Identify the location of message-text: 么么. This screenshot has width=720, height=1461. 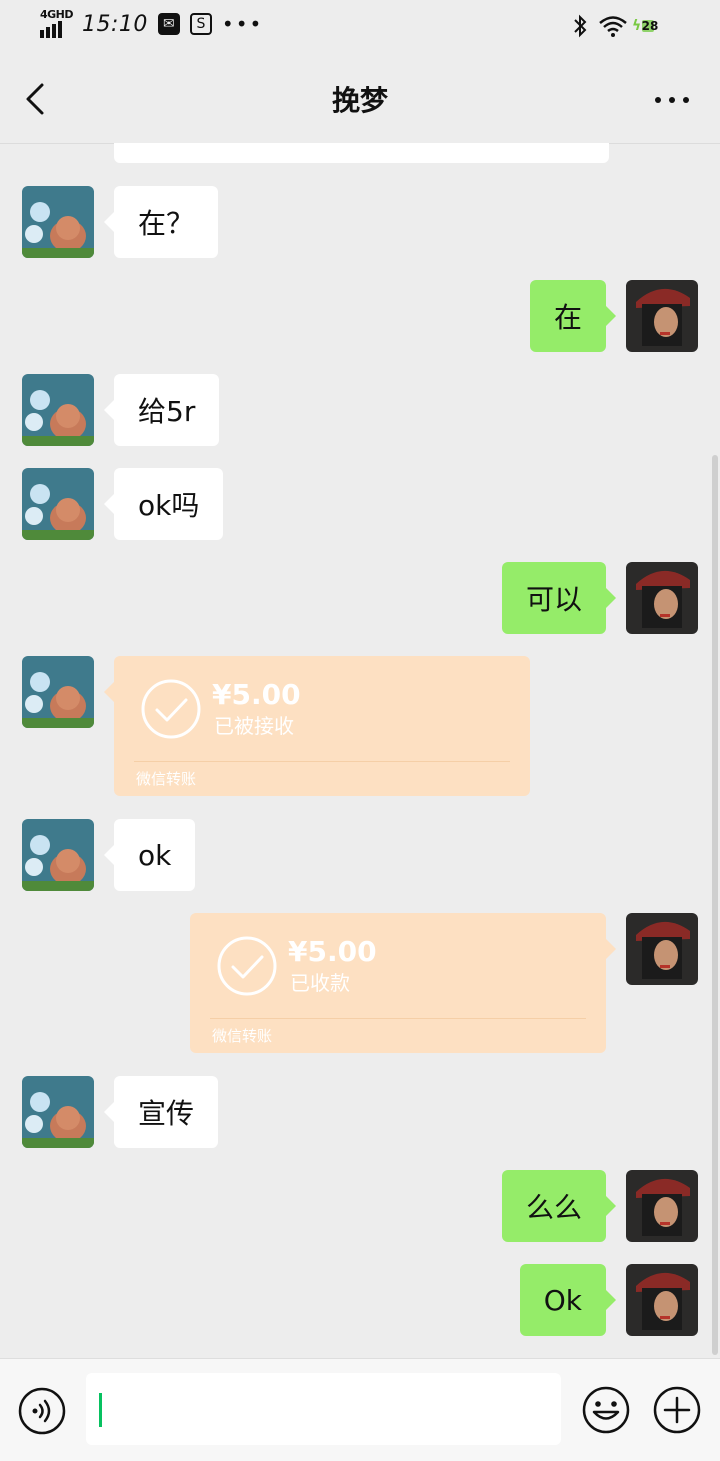
(553, 1207).